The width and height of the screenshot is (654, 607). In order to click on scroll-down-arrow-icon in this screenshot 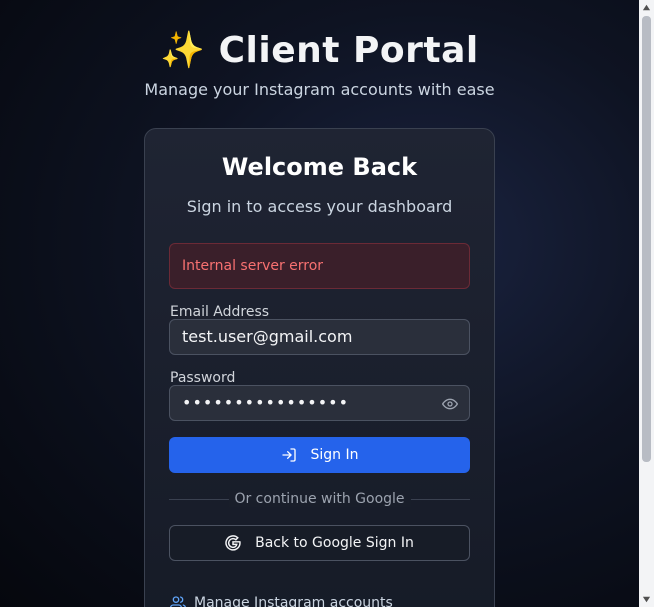, I will do `click(646, 599)`.